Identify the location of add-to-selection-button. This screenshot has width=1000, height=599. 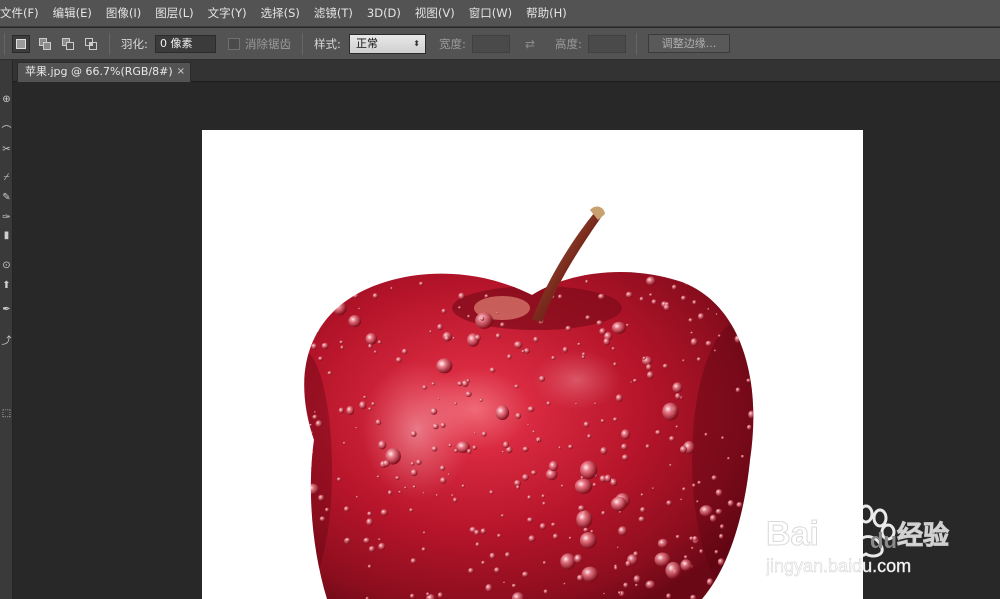
(45, 44).